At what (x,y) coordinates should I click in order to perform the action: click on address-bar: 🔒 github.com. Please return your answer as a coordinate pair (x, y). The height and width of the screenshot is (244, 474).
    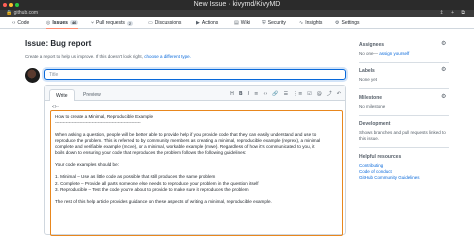
    Looking at the image, I should click on (22, 13).